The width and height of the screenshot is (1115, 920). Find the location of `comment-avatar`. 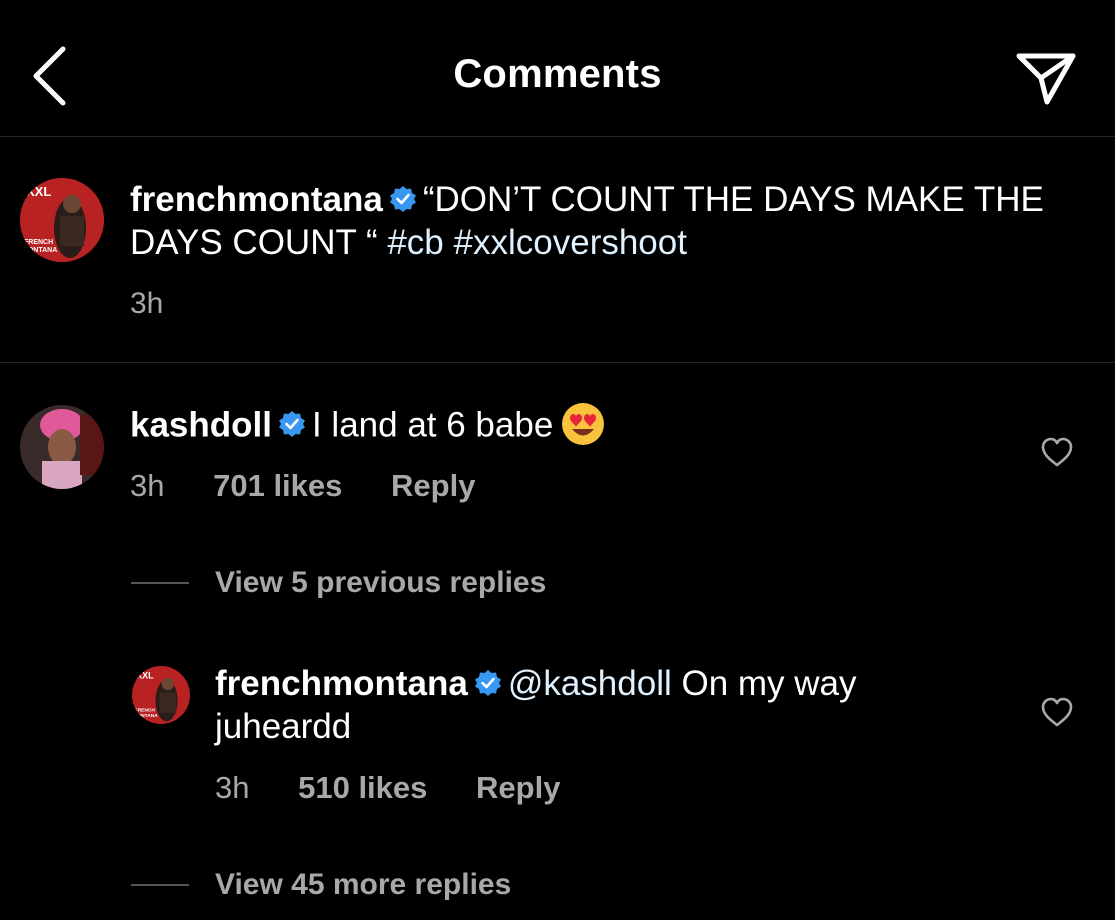

comment-avatar is located at coordinates (62, 447).